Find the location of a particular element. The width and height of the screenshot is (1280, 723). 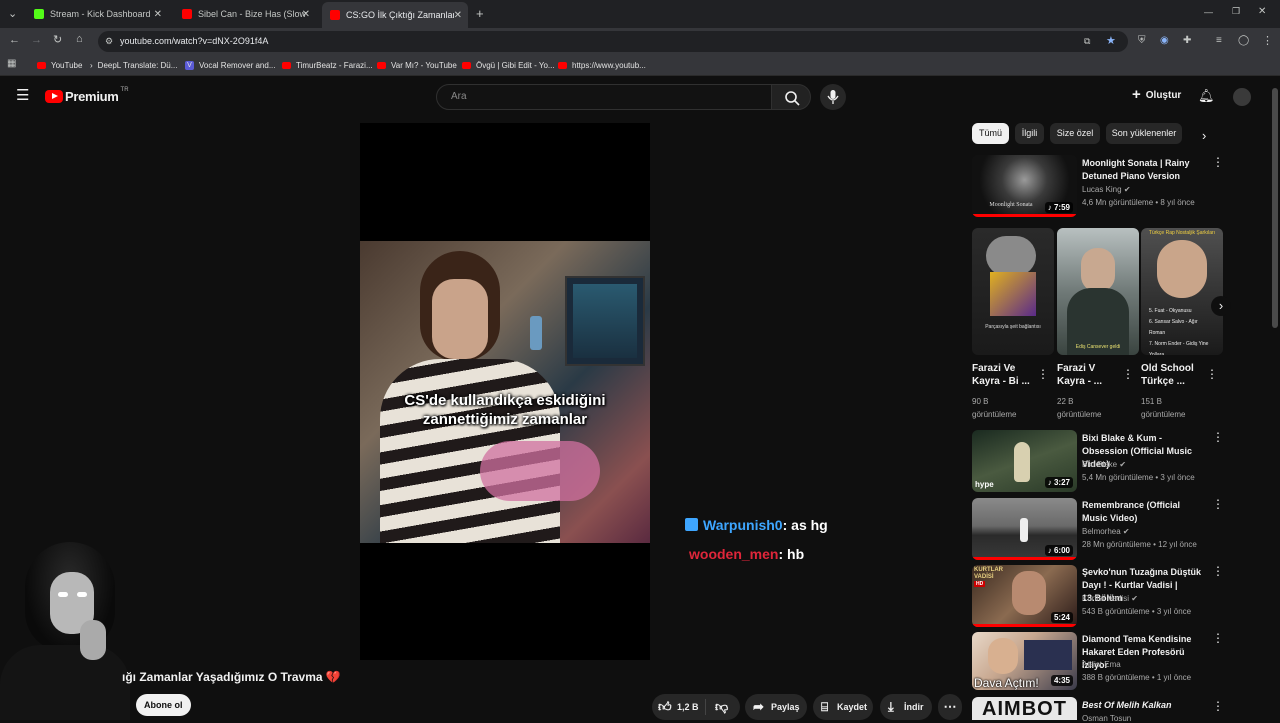

apps-grid-icon: ▦ is located at coordinates (11, 63).